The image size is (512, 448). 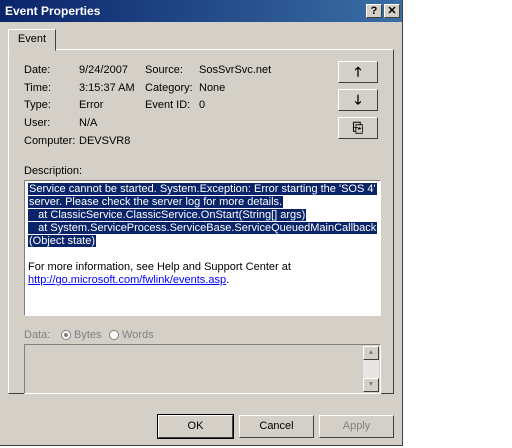 I want to click on eventid-label: Event ID:, so click(x=168, y=105).